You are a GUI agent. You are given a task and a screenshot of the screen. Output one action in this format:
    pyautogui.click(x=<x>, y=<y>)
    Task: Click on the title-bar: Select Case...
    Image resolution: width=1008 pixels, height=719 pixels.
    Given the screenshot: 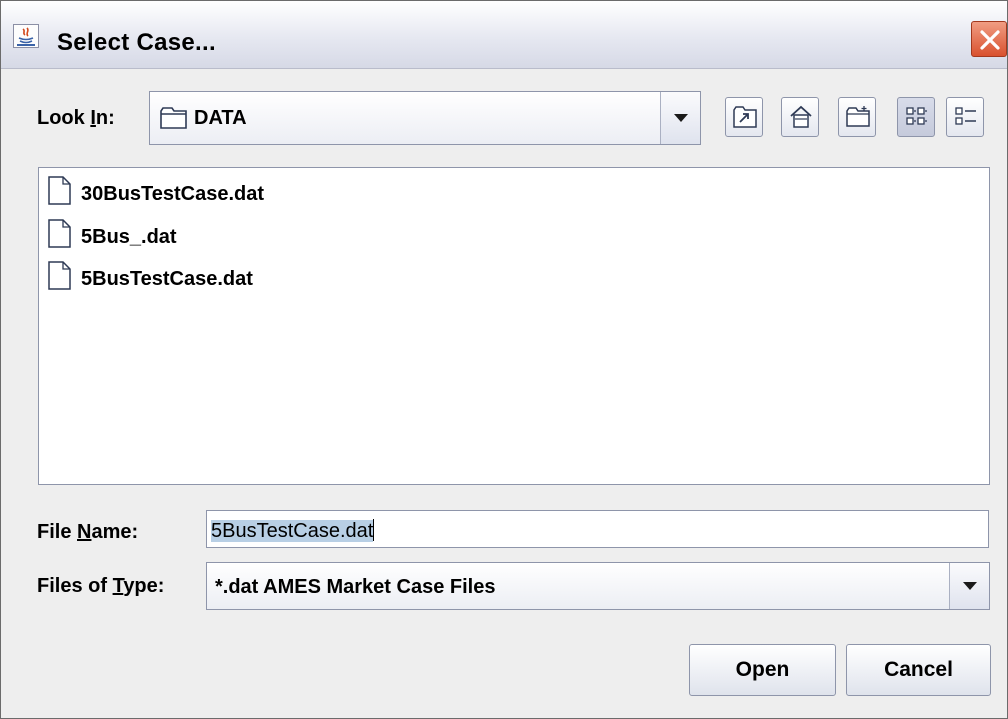 What is the action you would take?
    pyautogui.click(x=504, y=35)
    